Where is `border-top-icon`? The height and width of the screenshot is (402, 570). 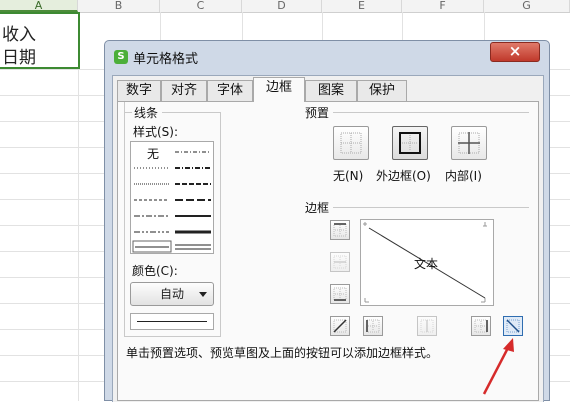 border-top-icon is located at coordinates (340, 230).